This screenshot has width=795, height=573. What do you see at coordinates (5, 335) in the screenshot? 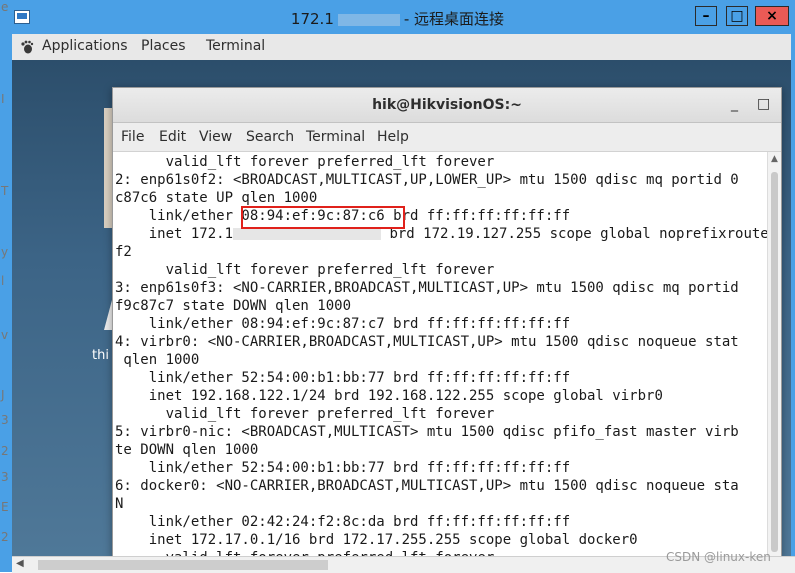
I see `edge-char: v` at bounding box center [5, 335].